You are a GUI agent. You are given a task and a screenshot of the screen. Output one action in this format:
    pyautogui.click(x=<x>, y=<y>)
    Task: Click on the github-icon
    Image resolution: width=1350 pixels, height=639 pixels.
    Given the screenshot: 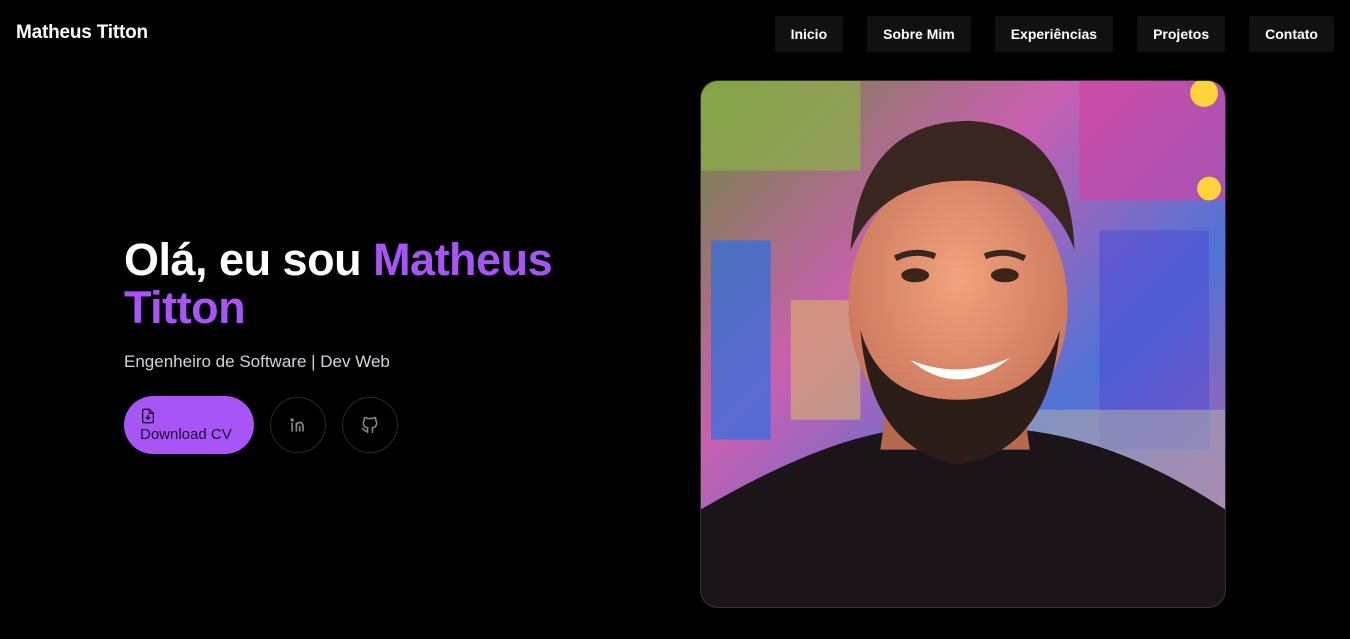 What is the action you would take?
    pyautogui.click(x=369, y=425)
    